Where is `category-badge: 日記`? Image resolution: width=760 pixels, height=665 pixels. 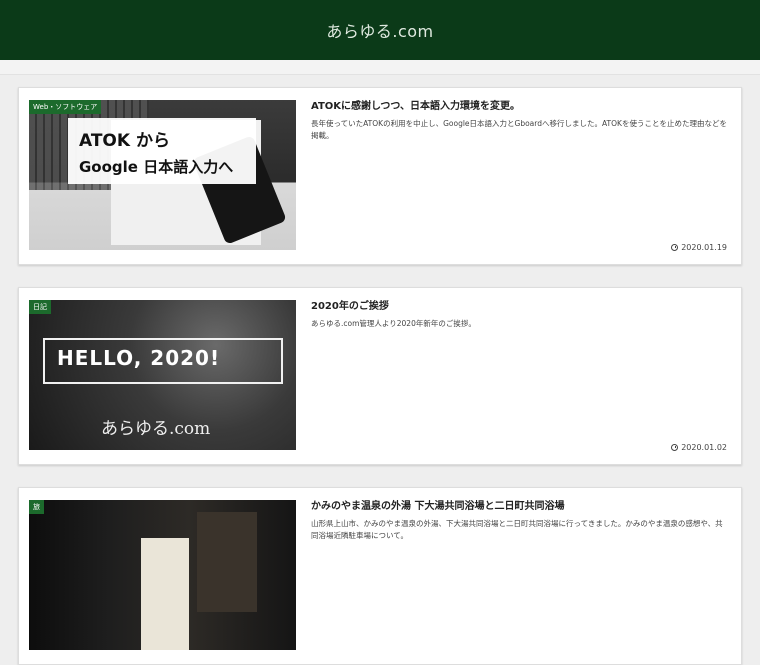 category-badge: 日記 is located at coordinates (40, 307).